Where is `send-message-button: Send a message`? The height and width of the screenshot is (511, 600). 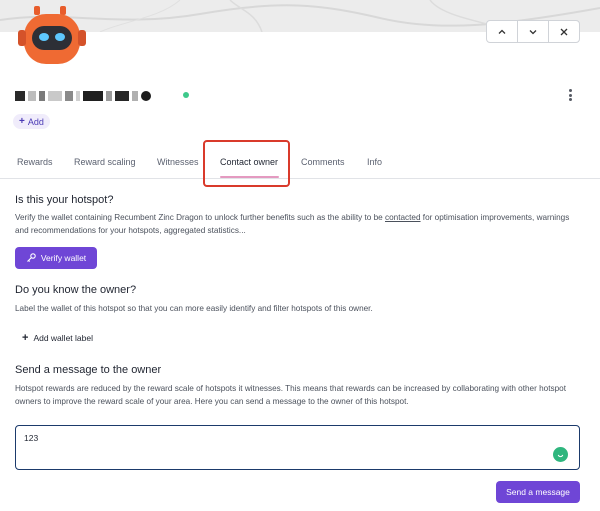 send-message-button: Send a message is located at coordinates (538, 492).